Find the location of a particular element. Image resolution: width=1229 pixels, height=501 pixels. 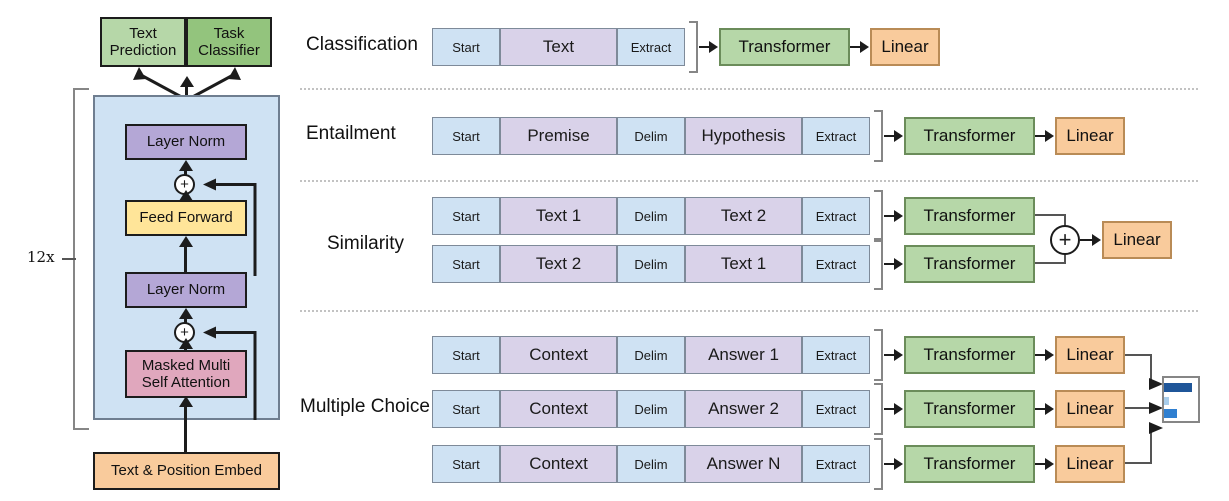

similarity-add-circle: + is located at coordinates (1065, 240).